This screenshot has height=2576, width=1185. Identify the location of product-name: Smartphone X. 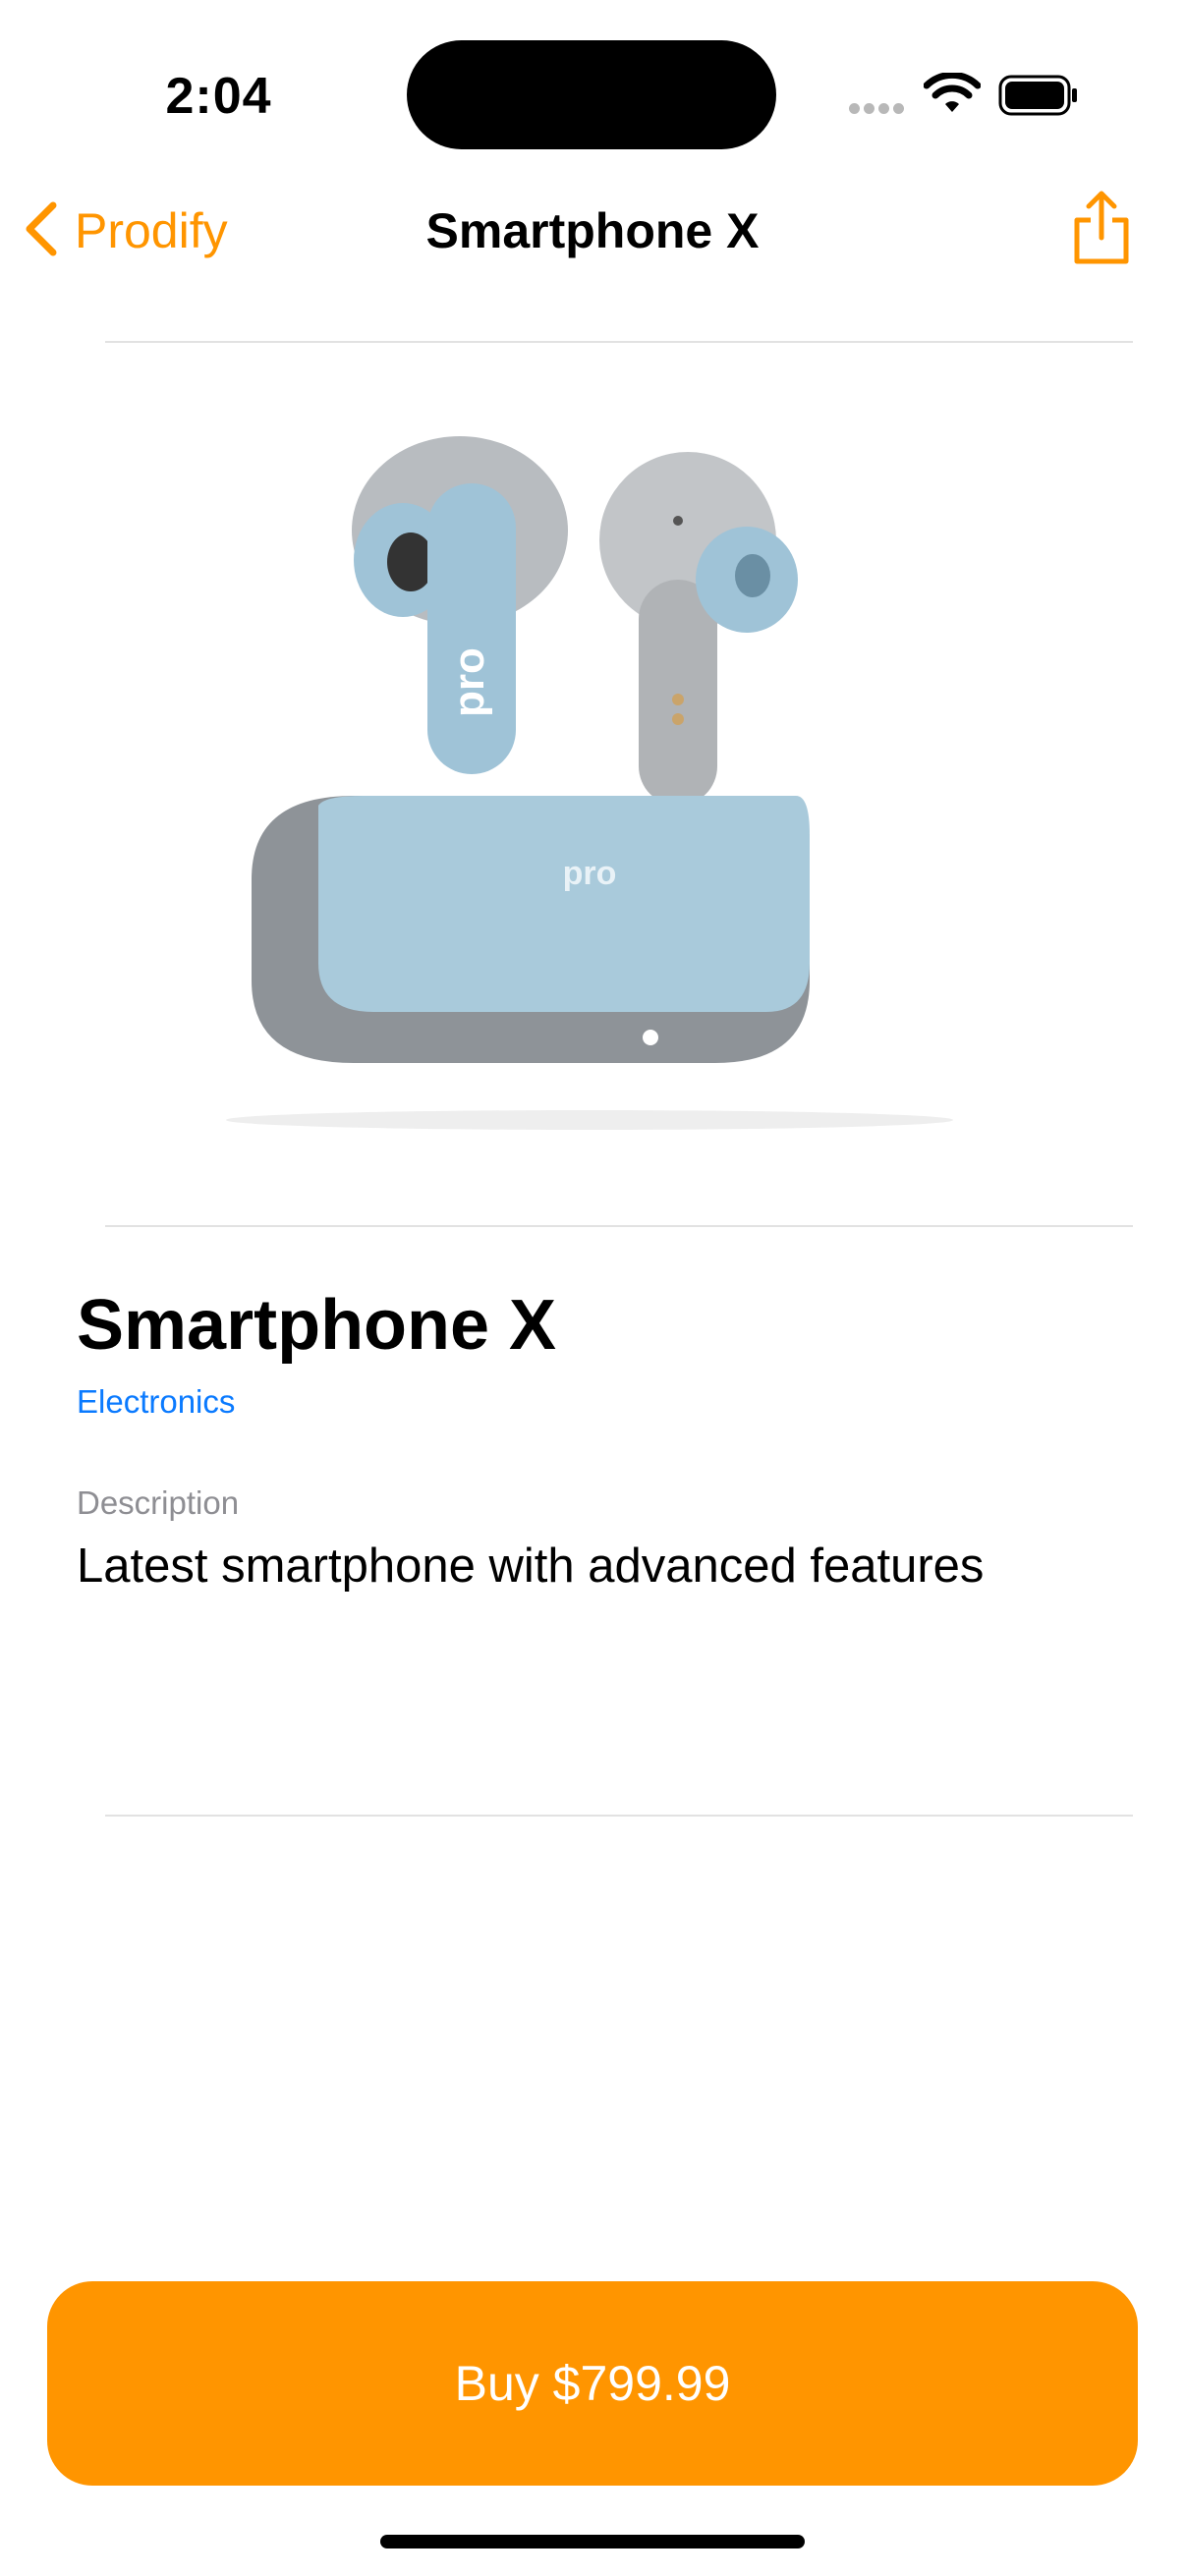
(317, 1325).